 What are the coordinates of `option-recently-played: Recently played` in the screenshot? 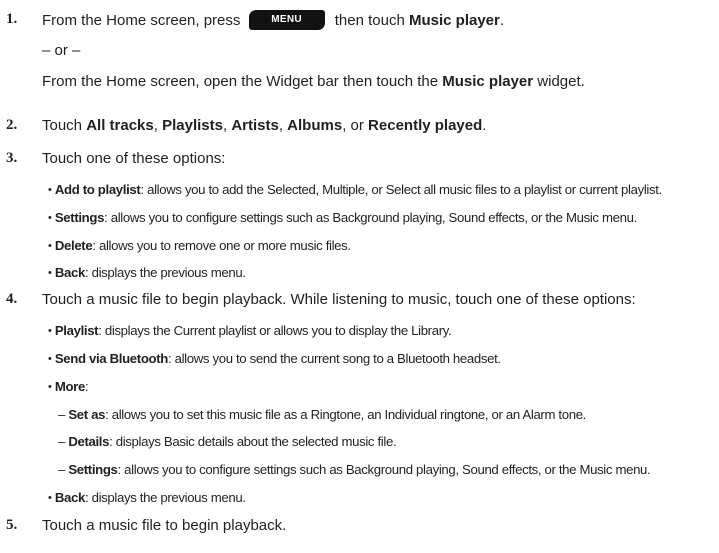 It's located at (425, 125).